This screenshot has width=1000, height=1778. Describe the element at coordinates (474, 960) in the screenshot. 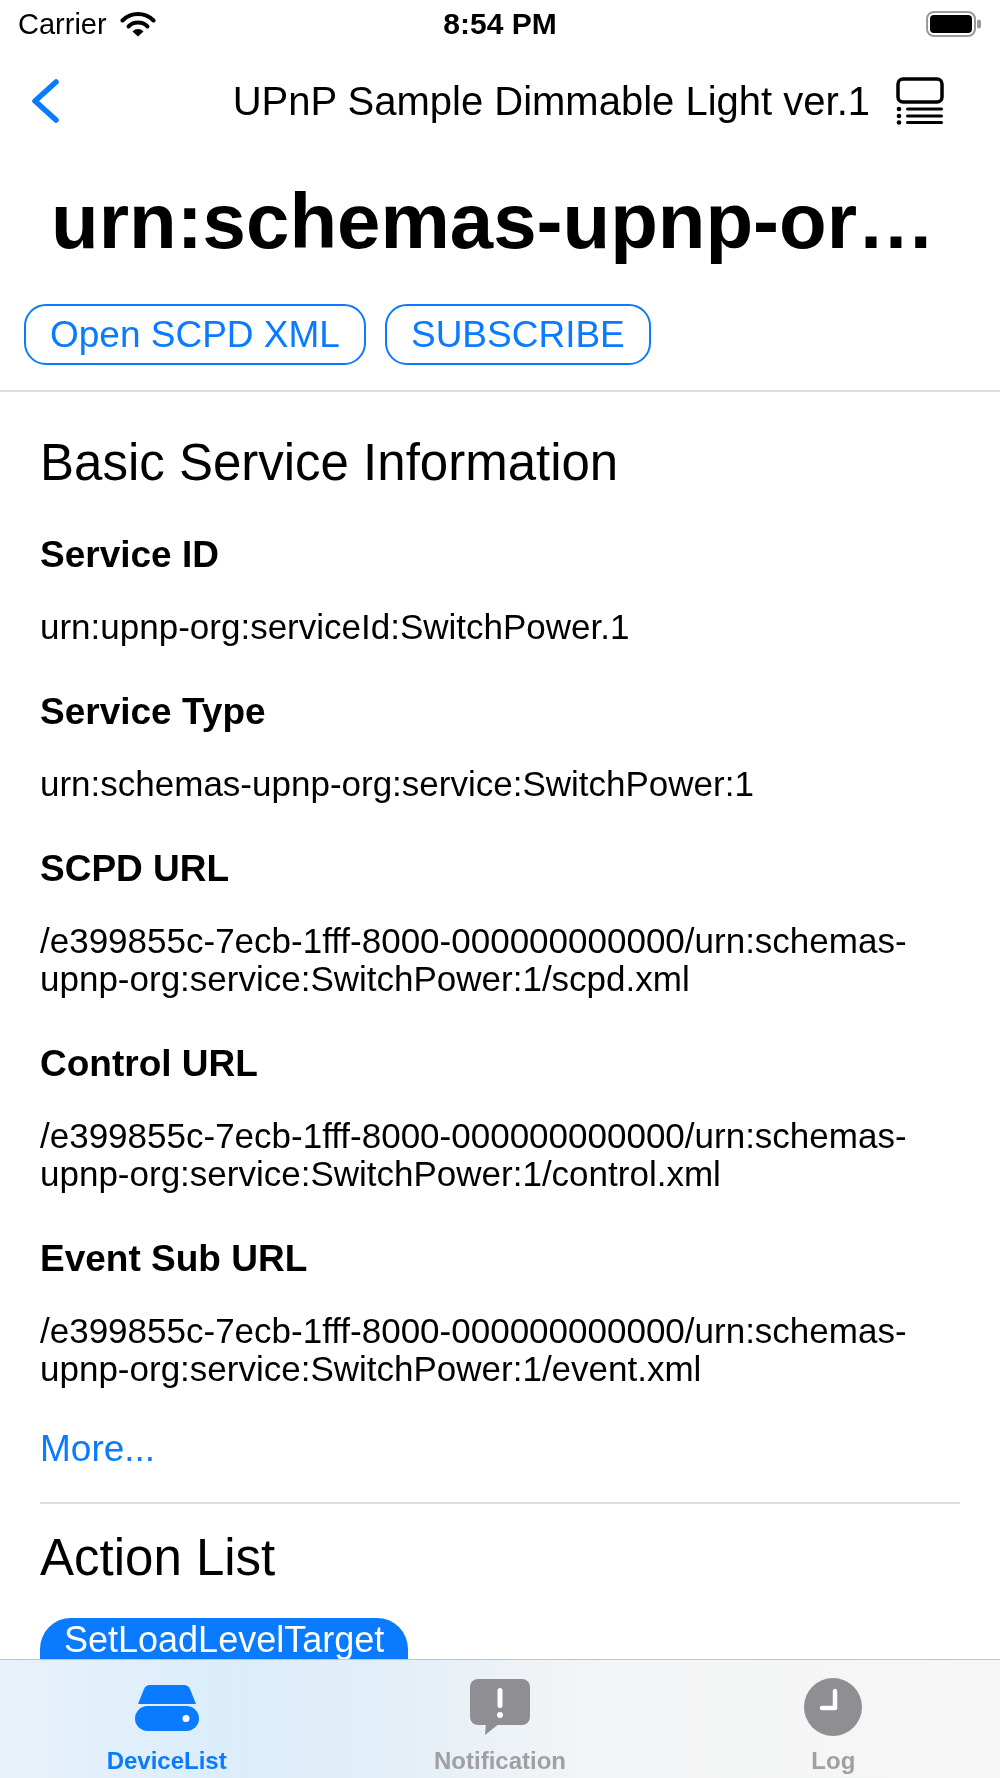

I see `field-value: /e399855c-7ecb-1fff-8000-000000000000/urn:schemas-upnp-org:service:SwitchPower:1/scpd.xml` at that location.